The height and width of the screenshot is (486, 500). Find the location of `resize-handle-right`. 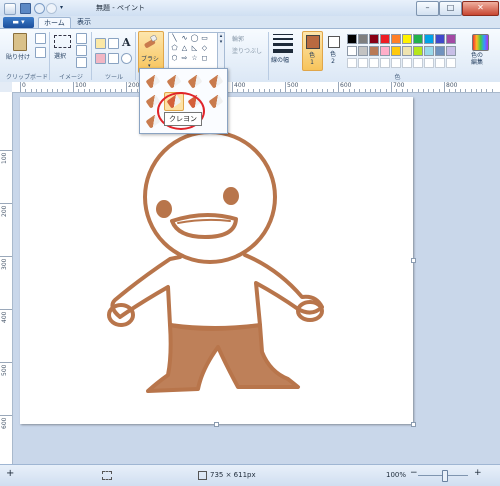

resize-handle-right is located at coordinates (413, 260).